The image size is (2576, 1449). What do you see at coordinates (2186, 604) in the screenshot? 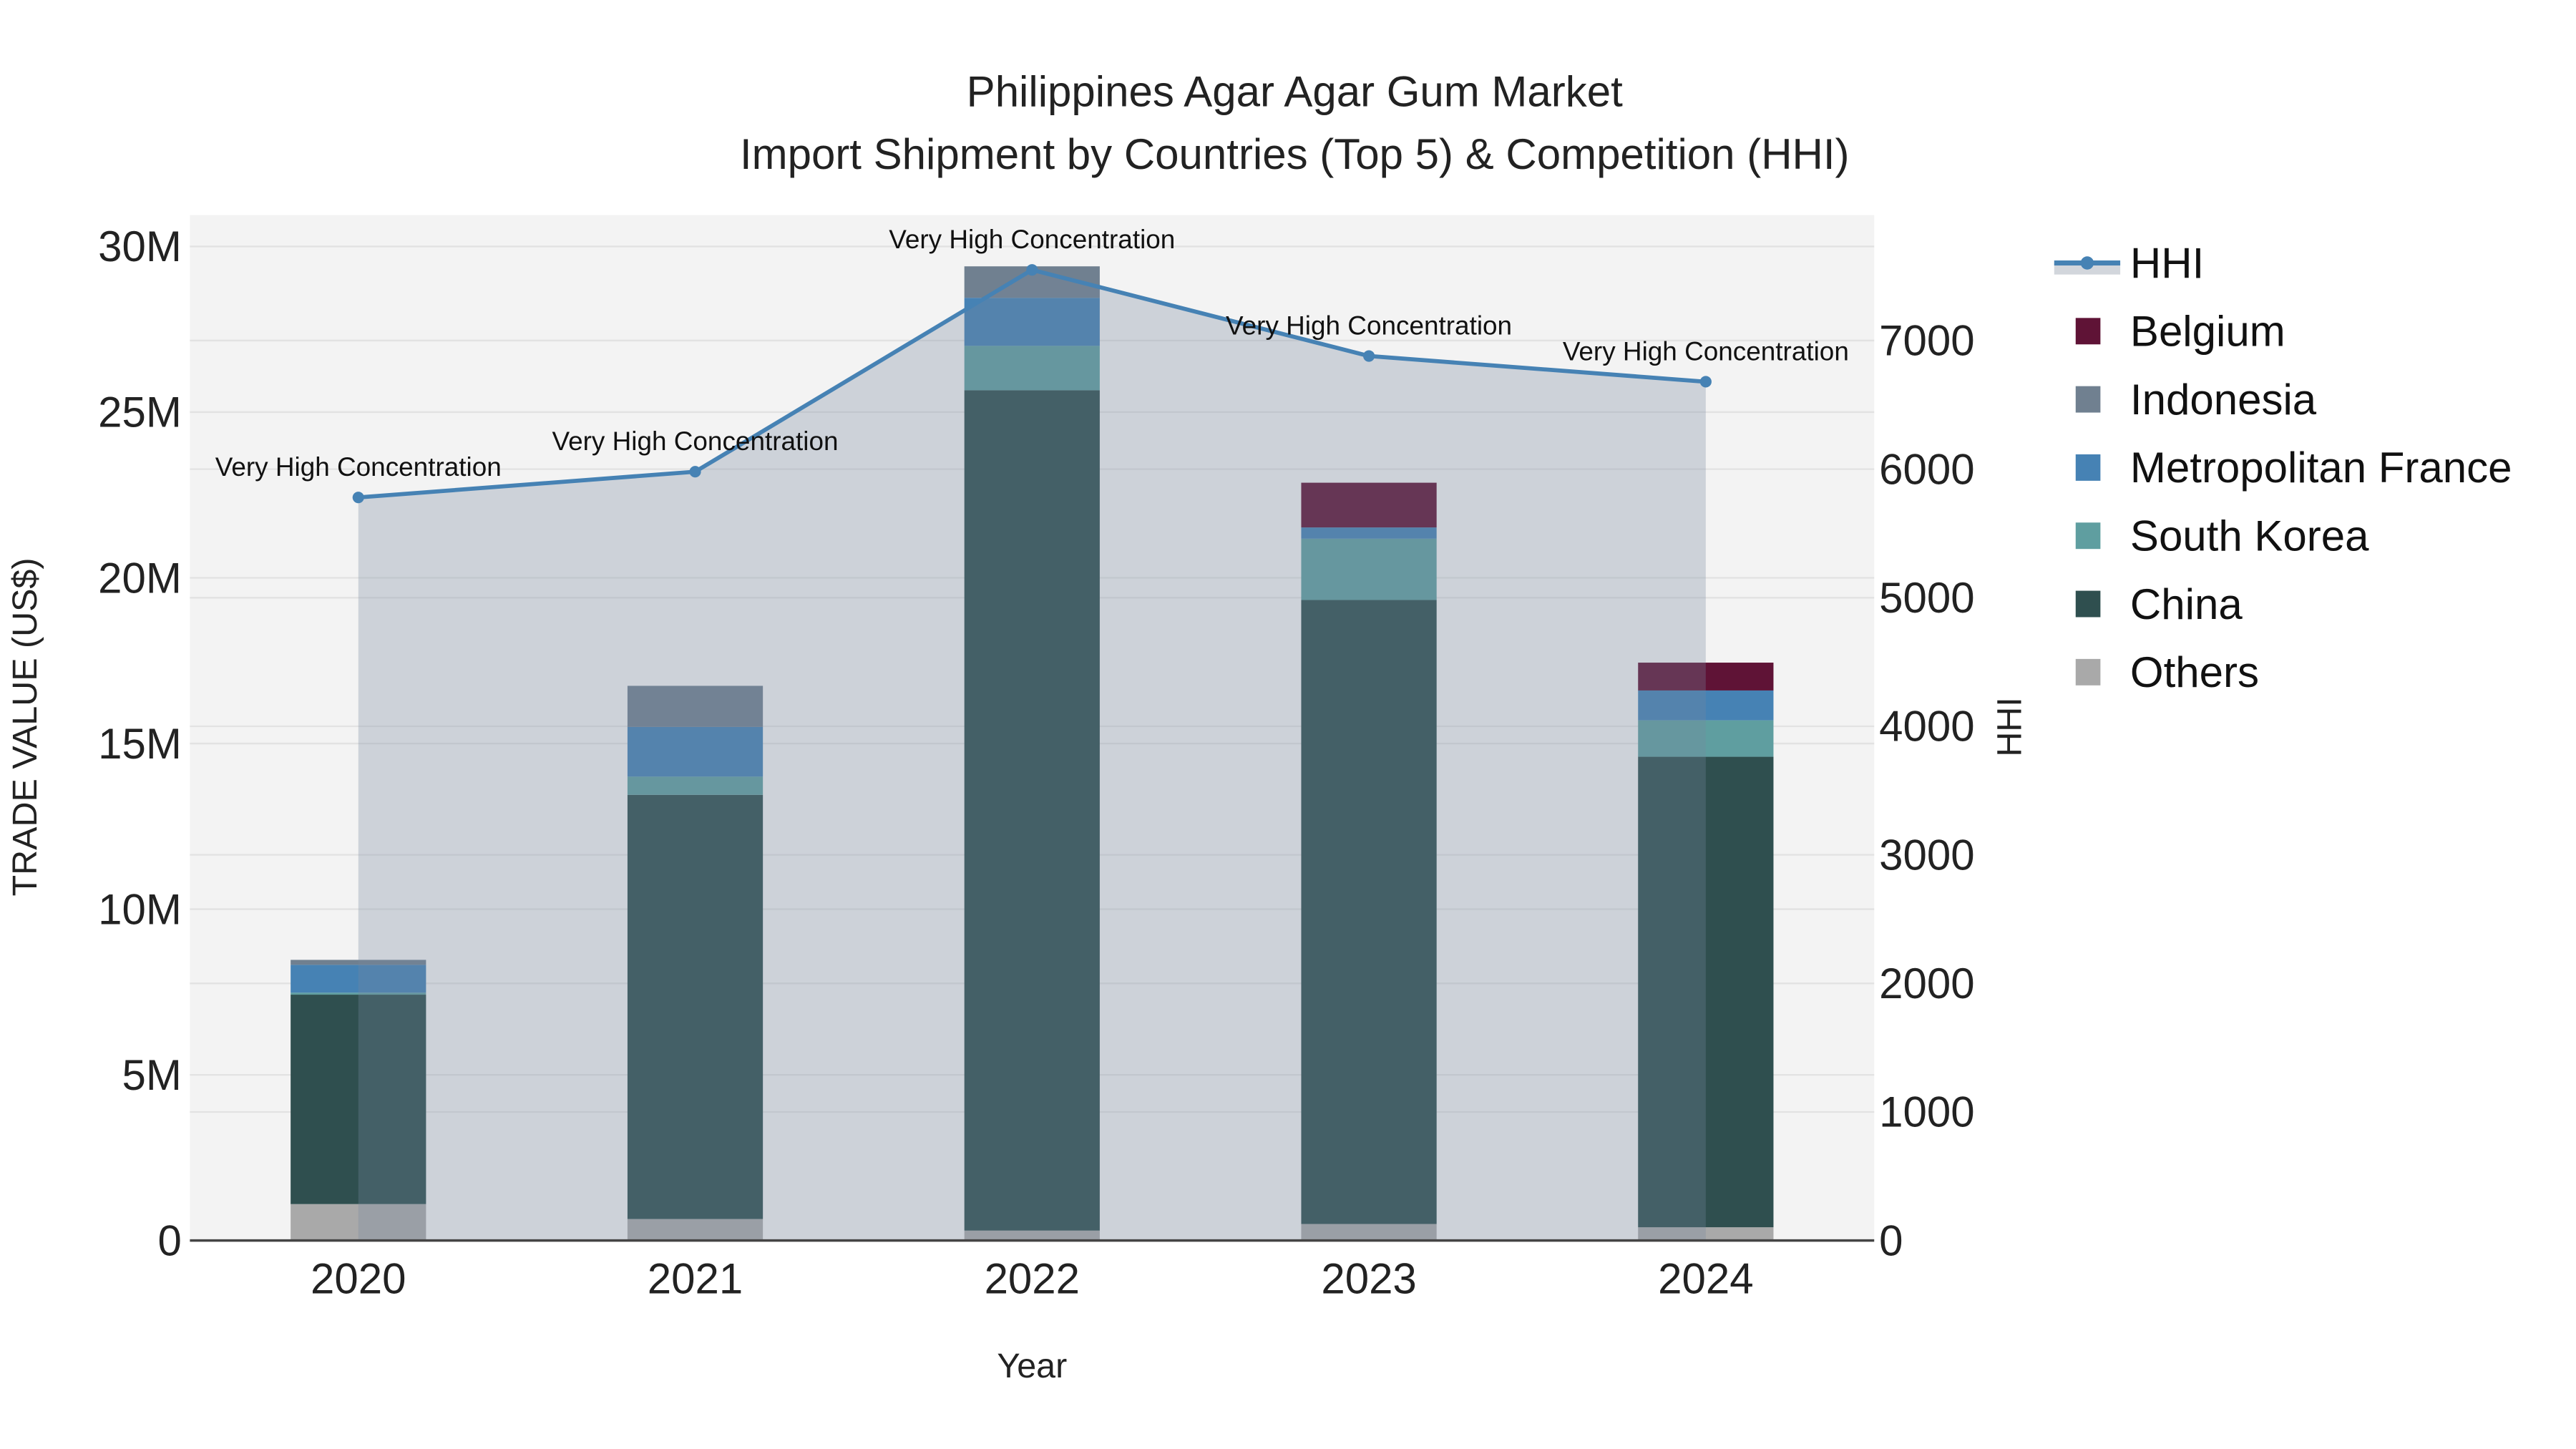
I see `legend-label: China` at bounding box center [2186, 604].